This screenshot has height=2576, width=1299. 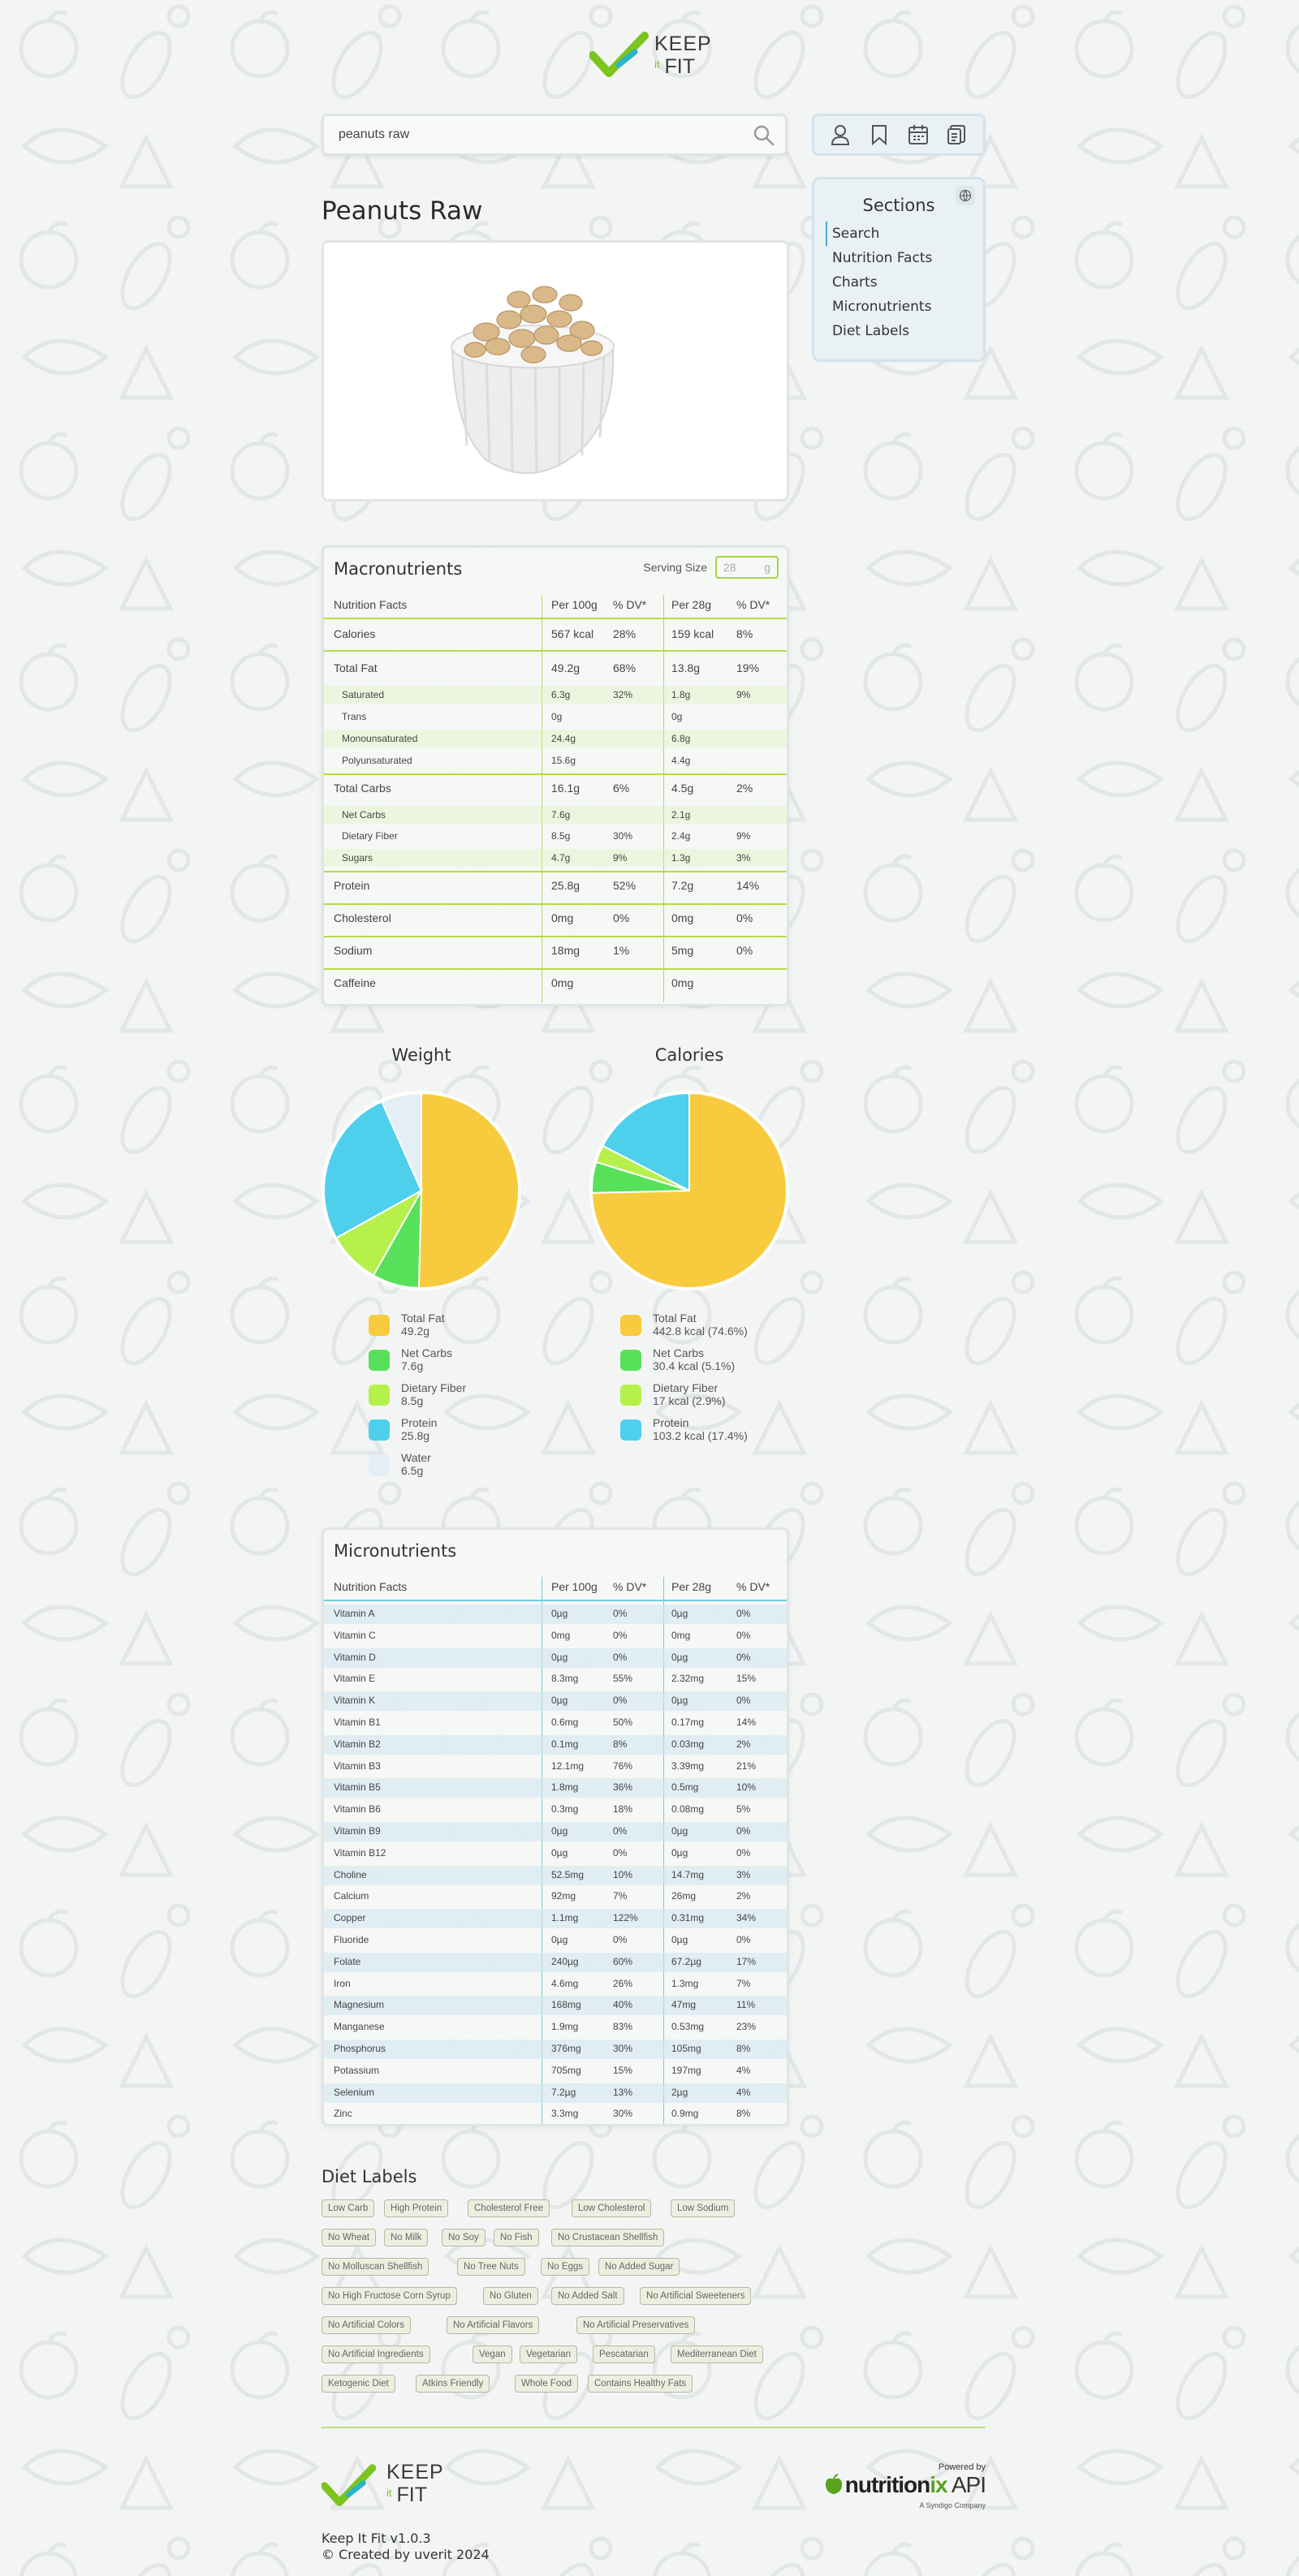 What do you see at coordinates (412, 1401) in the screenshot?
I see `legend-value: 8.5g` at bounding box center [412, 1401].